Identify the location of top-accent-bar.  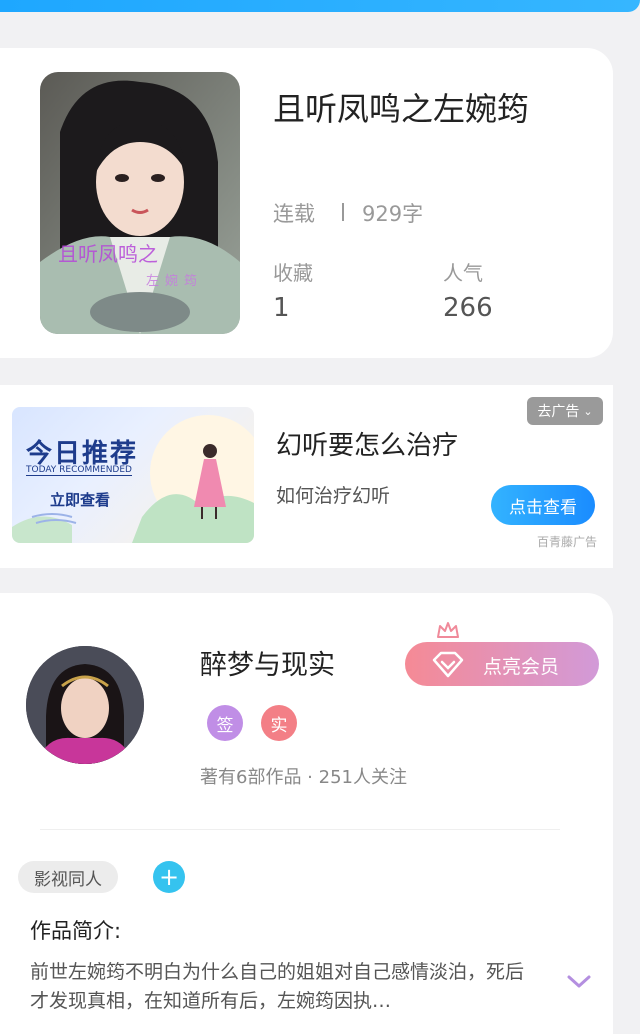
(320, 6).